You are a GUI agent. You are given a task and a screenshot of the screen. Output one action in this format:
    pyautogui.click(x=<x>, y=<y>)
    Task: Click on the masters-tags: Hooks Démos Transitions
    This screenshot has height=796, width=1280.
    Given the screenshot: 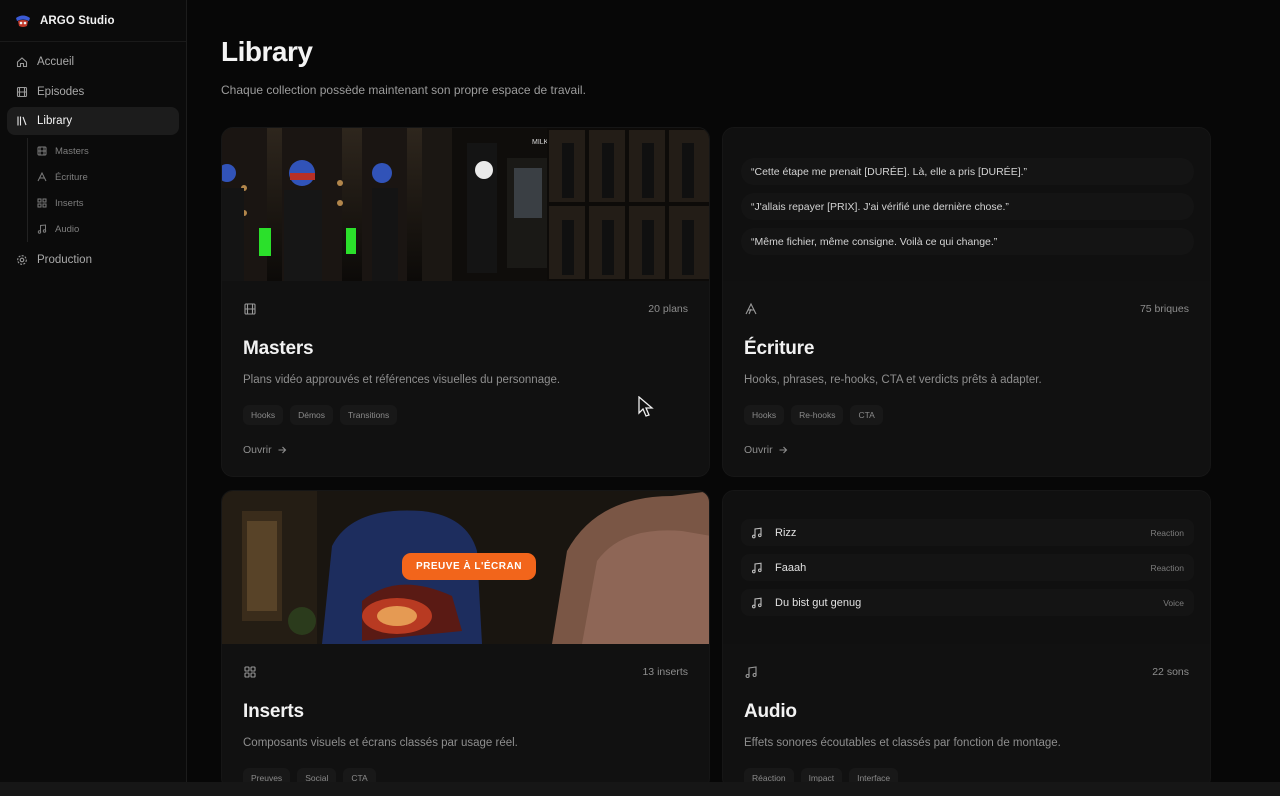 What is the action you would take?
    pyautogui.click(x=320, y=415)
    